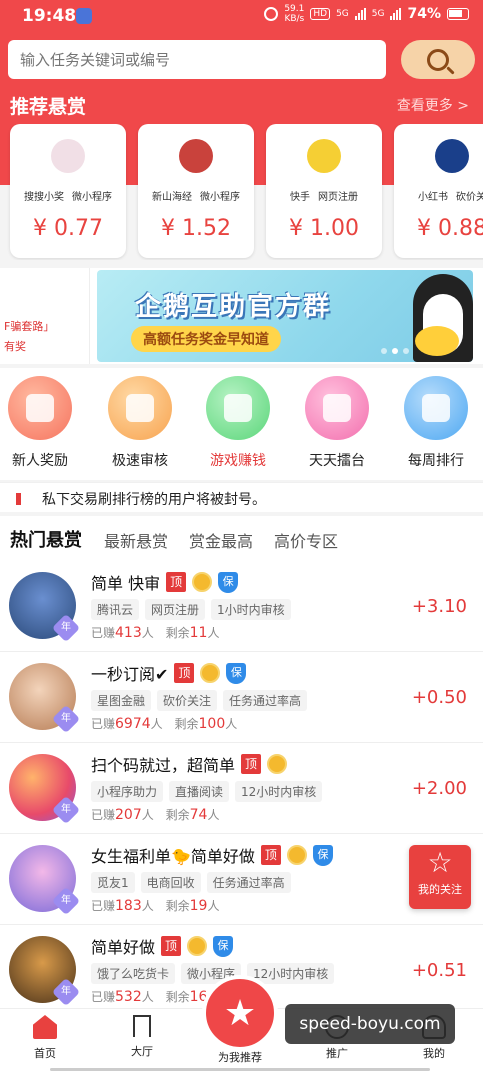 The width and height of the screenshot is (483, 1073). I want to click on search-bar, so click(241, 60).